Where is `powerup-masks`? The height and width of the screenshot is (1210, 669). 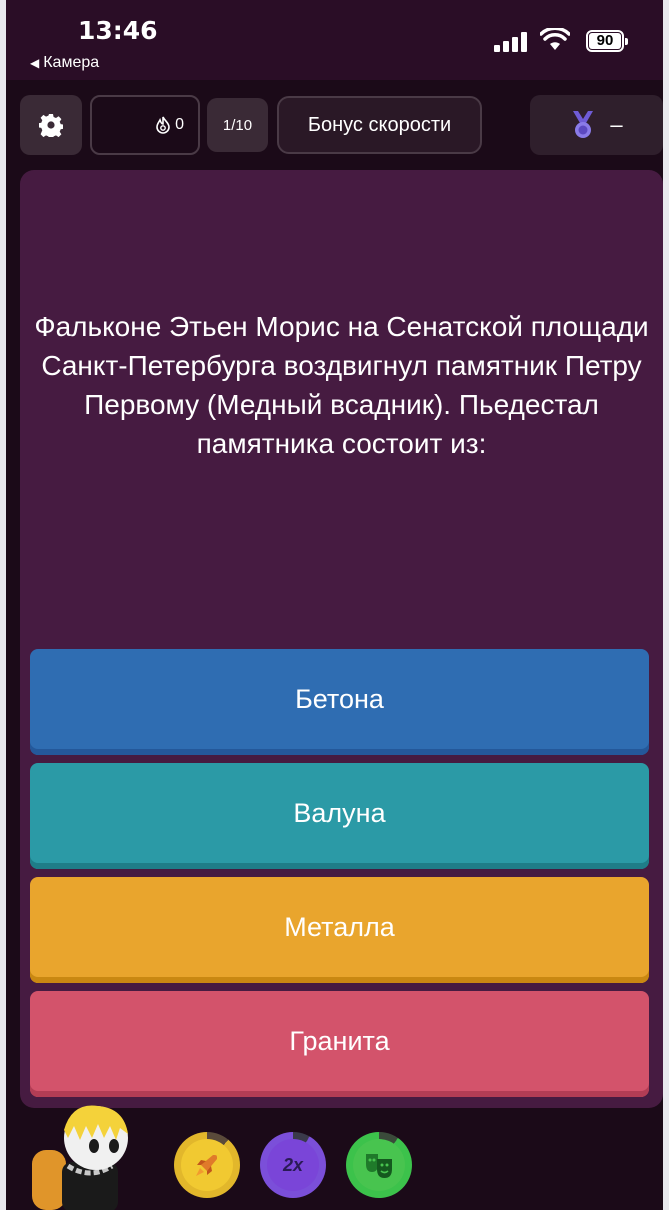
powerup-masks is located at coordinates (379, 1165).